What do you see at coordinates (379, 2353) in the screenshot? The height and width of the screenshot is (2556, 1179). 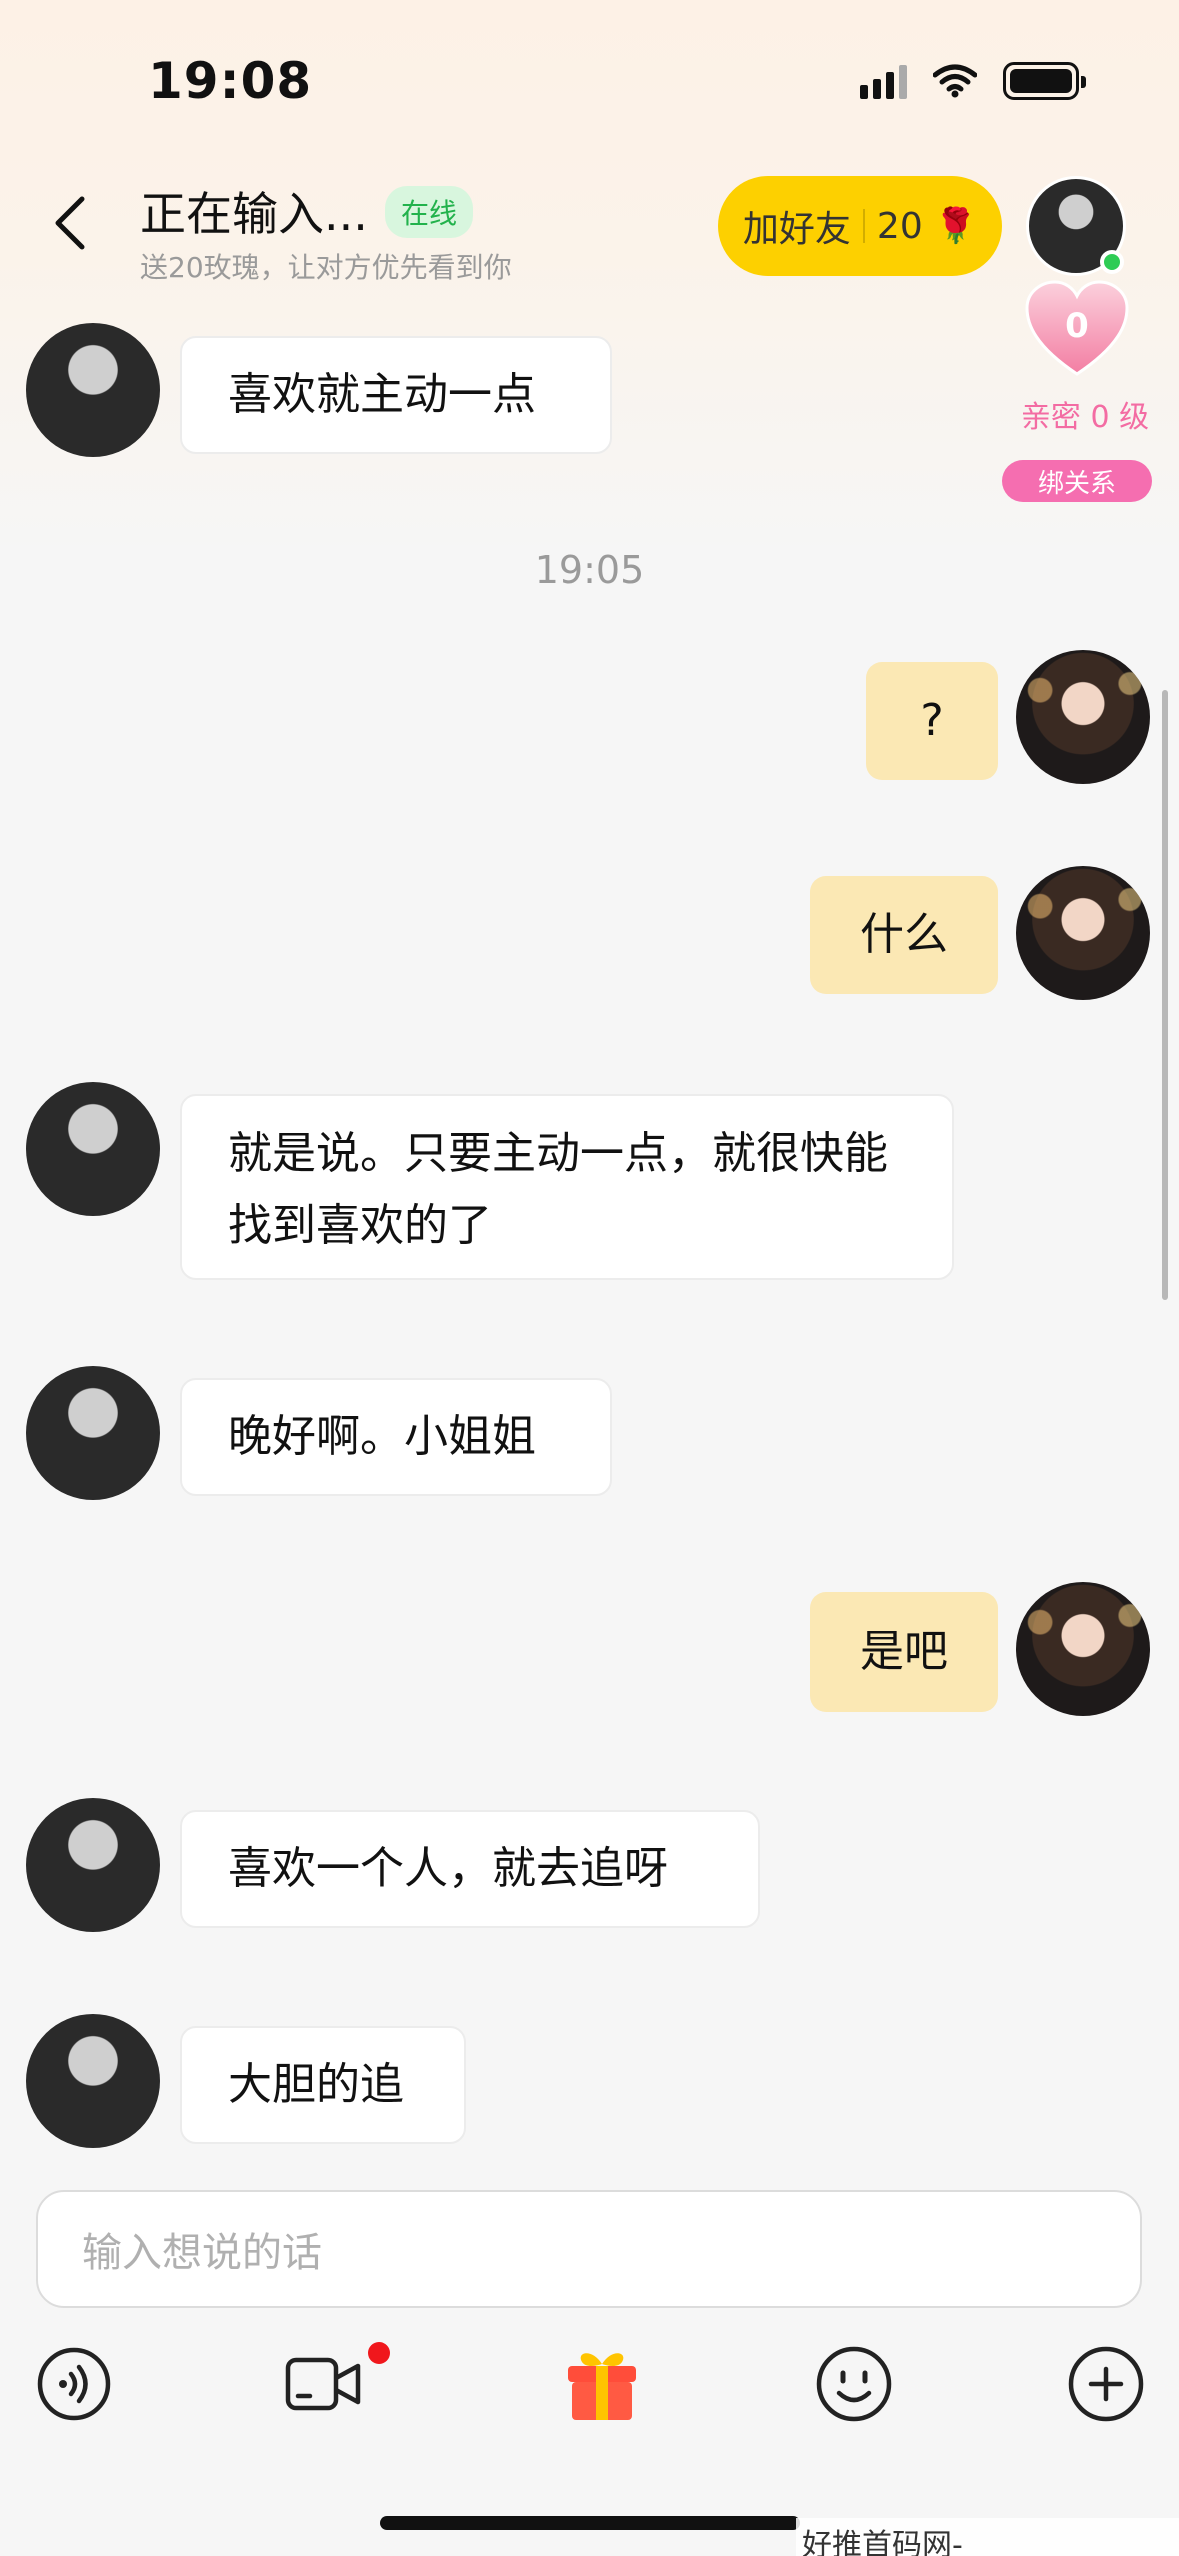 I see `notification-dot` at bounding box center [379, 2353].